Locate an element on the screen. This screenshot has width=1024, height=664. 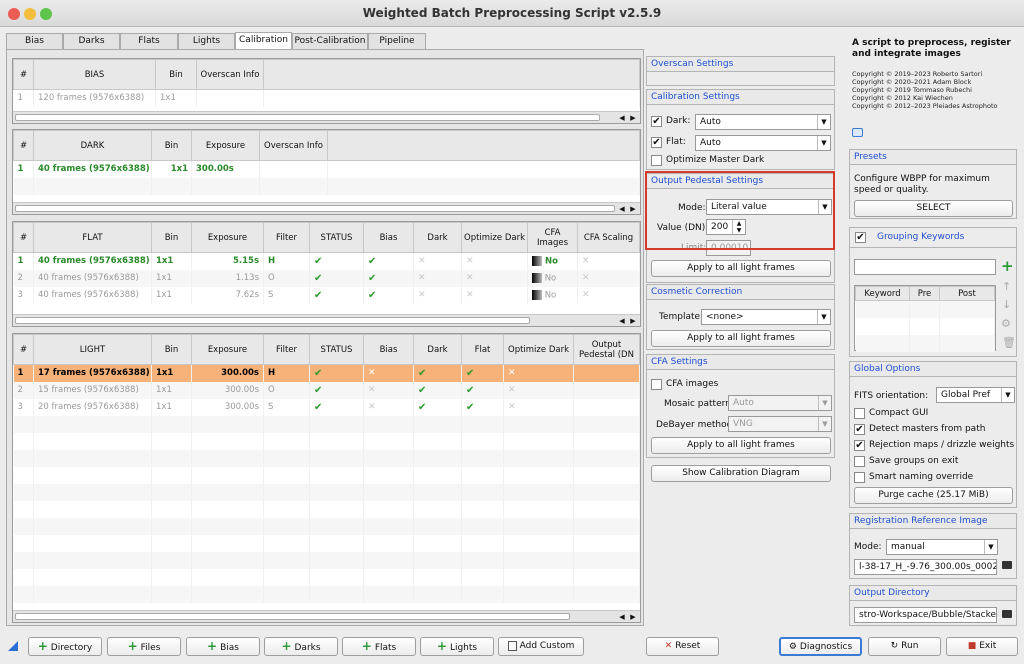
add-custom-button: Add Custom is located at coordinates (541, 646).